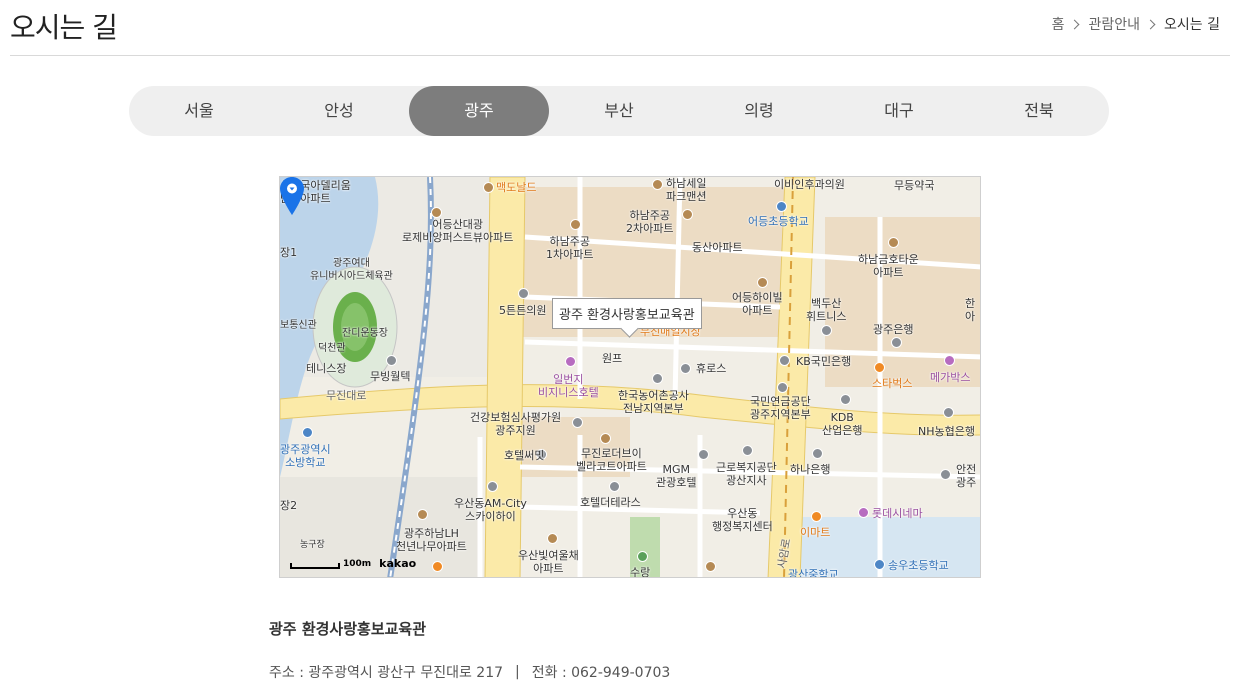  Describe the element at coordinates (479, 111) in the screenshot. I see `tab-gwangju: 광주` at that location.